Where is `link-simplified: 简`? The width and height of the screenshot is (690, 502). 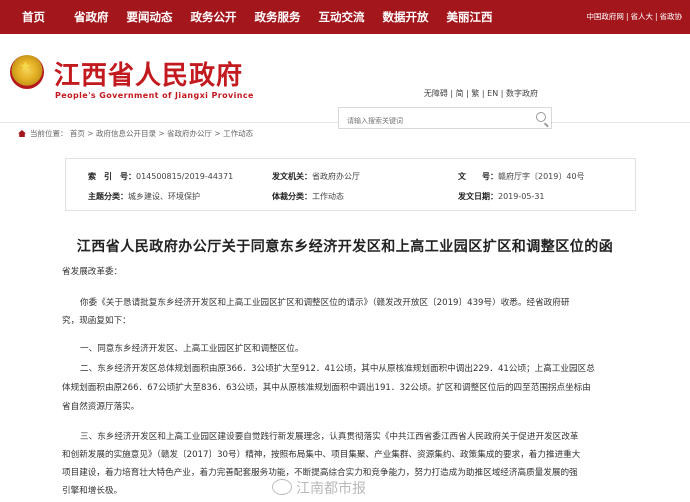
link-simplified: 简 is located at coordinates (460, 93).